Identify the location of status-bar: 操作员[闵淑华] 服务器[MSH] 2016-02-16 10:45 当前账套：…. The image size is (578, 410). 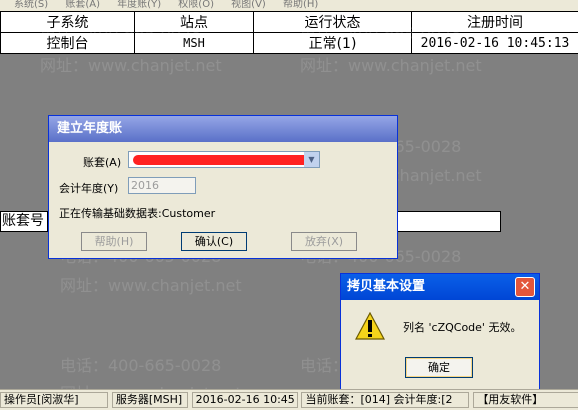
(289, 399).